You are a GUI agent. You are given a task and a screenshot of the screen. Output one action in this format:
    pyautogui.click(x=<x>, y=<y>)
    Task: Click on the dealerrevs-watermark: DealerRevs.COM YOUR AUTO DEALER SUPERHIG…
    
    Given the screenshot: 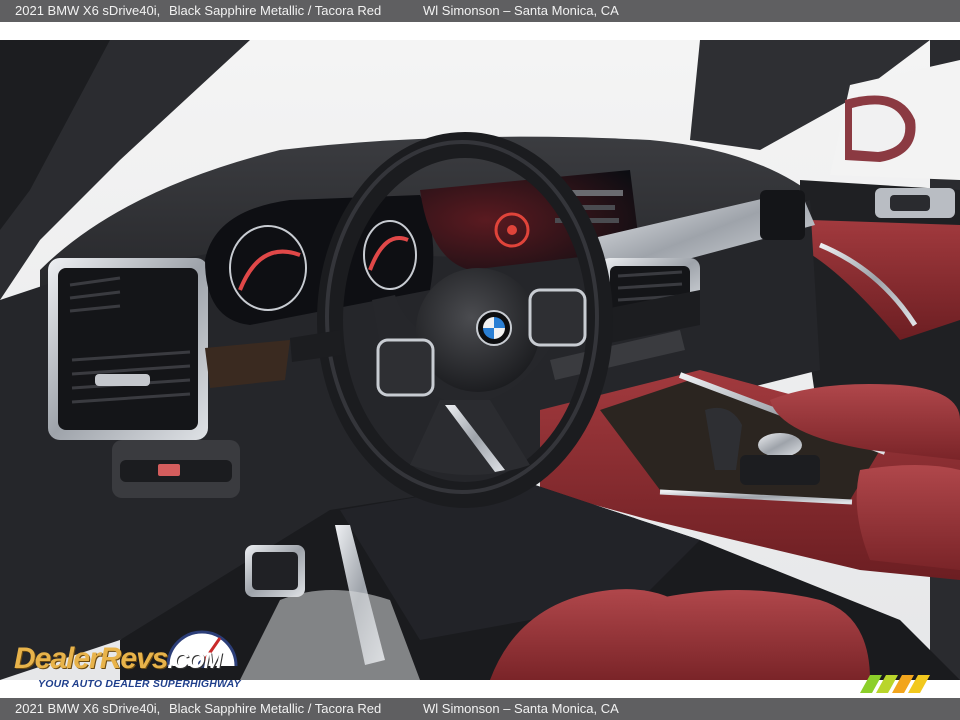 What is the action you would take?
    pyautogui.click(x=142, y=658)
    